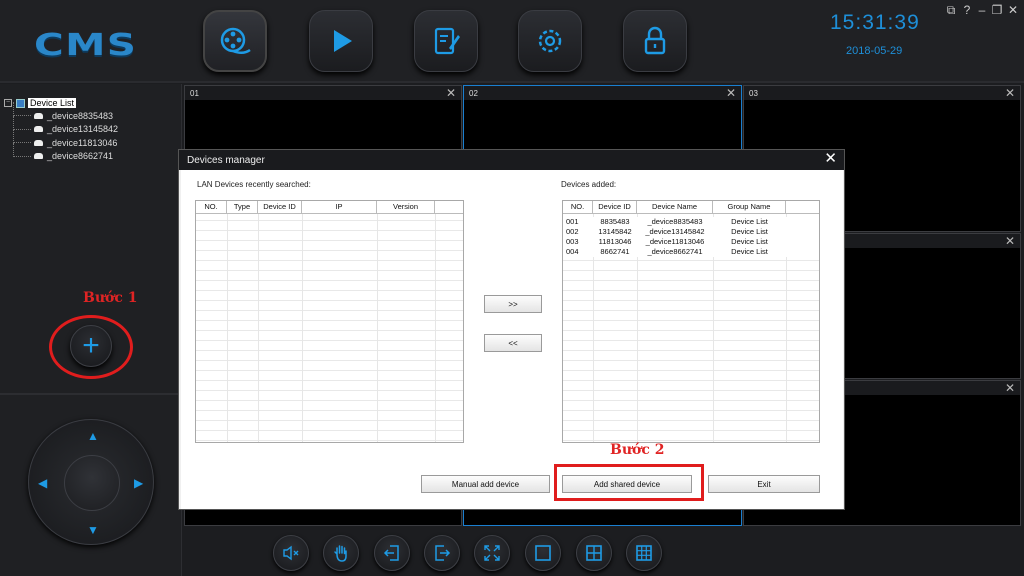  What do you see at coordinates (675, 241) in the screenshot?
I see `cell: _device11813046` at bounding box center [675, 241].